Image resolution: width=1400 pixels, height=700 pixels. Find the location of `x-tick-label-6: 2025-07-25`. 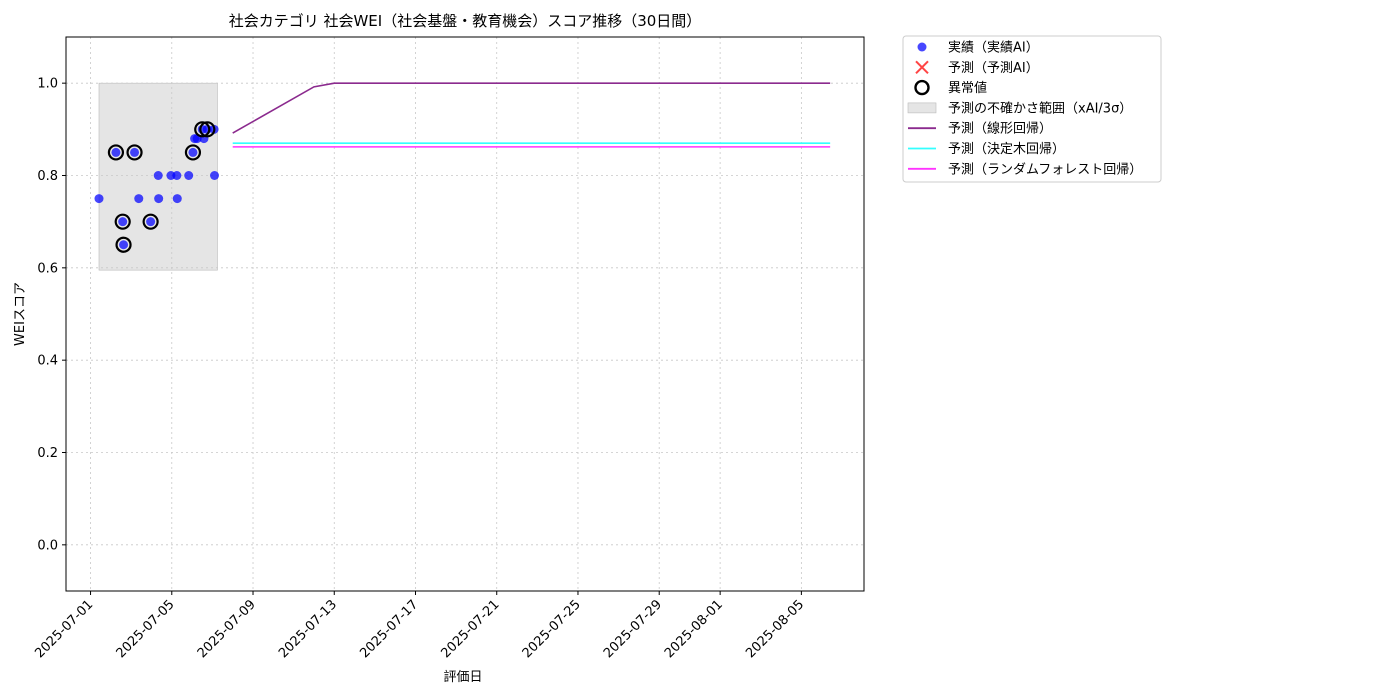

x-tick-label-6: 2025-07-25 is located at coordinates (552, 629).